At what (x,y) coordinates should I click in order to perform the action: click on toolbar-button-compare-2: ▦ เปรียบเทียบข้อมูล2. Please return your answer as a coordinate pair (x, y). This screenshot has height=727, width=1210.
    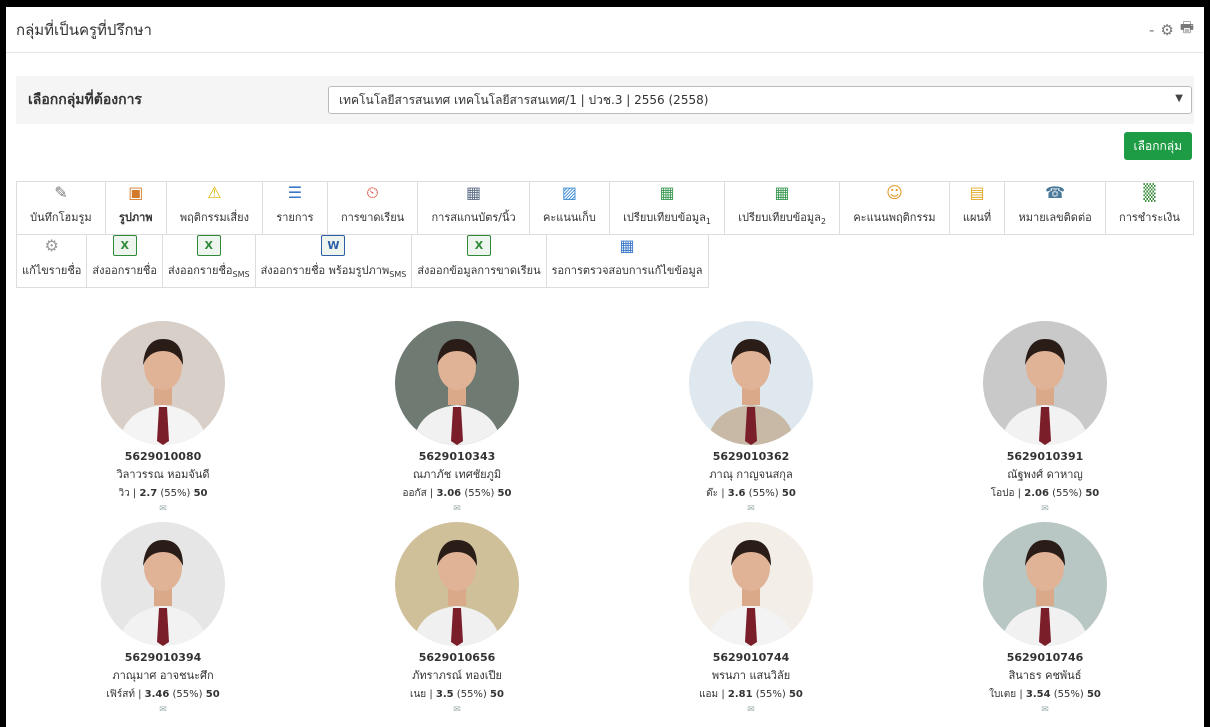
    Looking at the image, I should click on (783, 208).